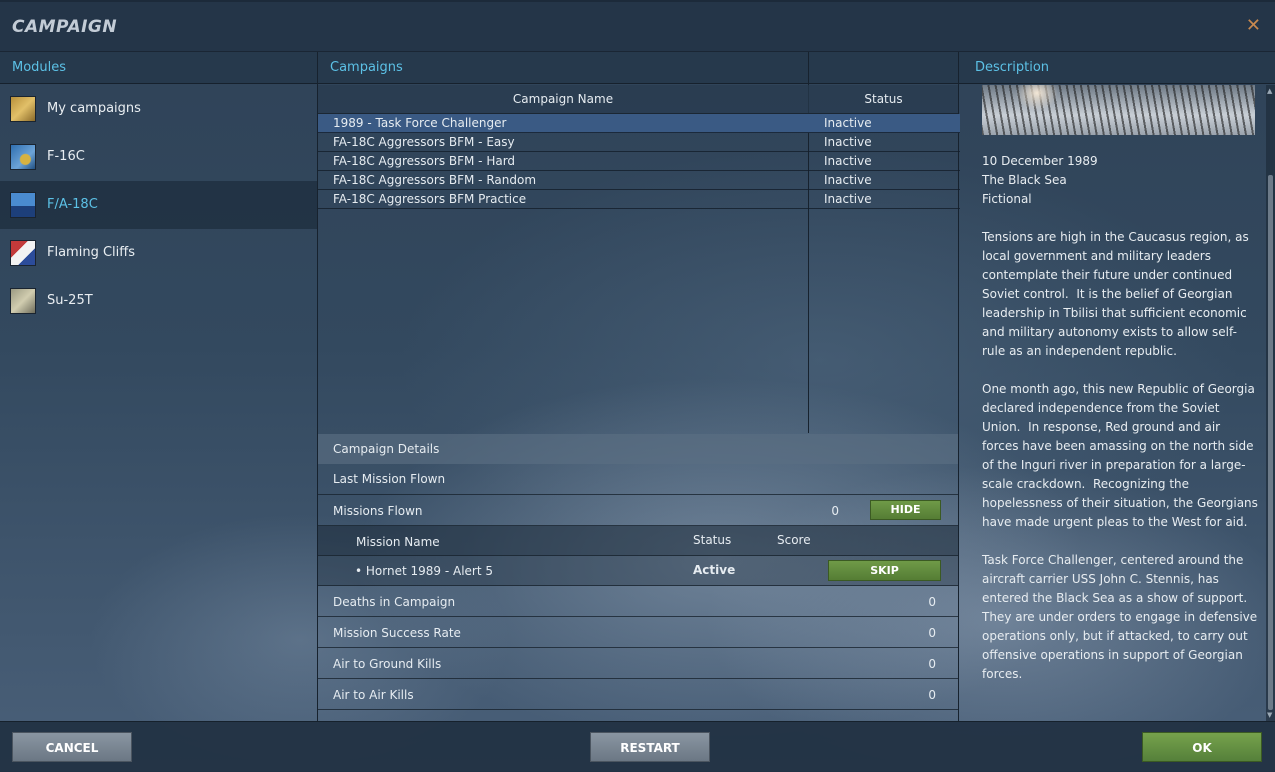 Image resolution: width=1275 pixels, height=772 pixels. Describe the element at coordinates (638, 571) in the screenshot. I see `mission-row: • Hornet 1989 - Alert 5 Active SKIP` at that location.